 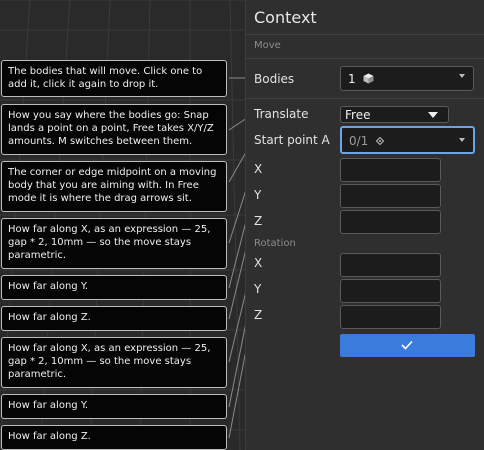 What do you see at coordinates (390, 291) in the screenshot?
I see `rotation-y-input` at bounding box center [390, 291].